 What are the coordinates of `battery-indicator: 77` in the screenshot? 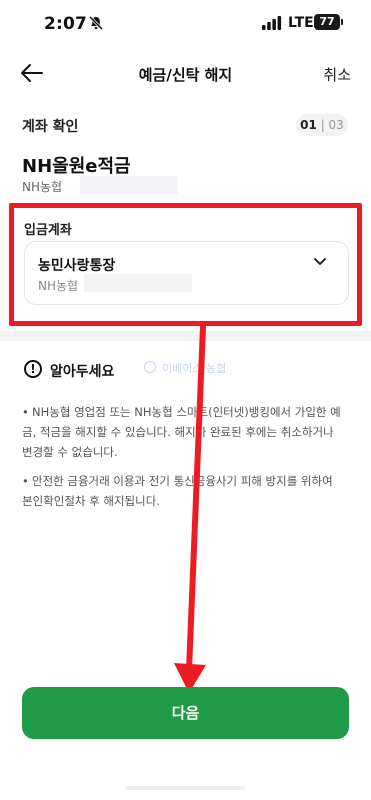 It's located at (328, 22).